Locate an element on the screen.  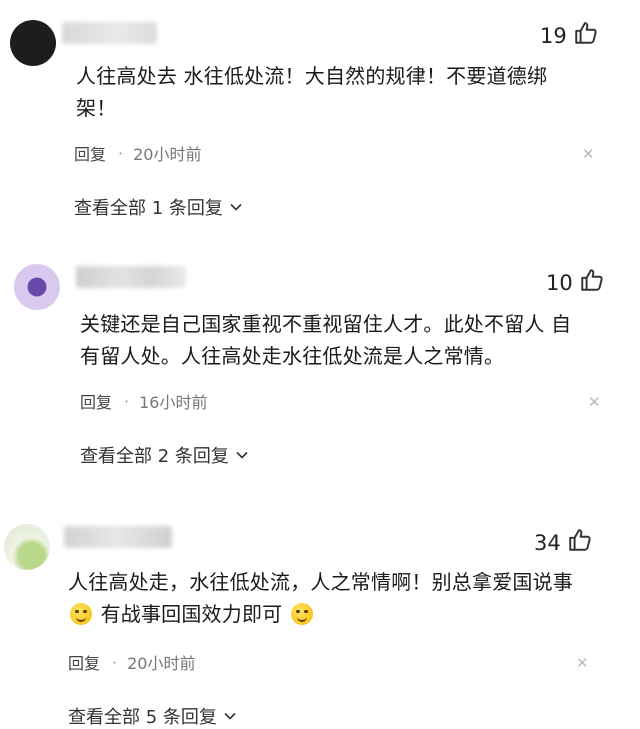
comment-text: 人往高处走，水往低处流，人之常情啊！别总拿爱国说事 有战事回国效力即可 is located at coordinates (320, 598).